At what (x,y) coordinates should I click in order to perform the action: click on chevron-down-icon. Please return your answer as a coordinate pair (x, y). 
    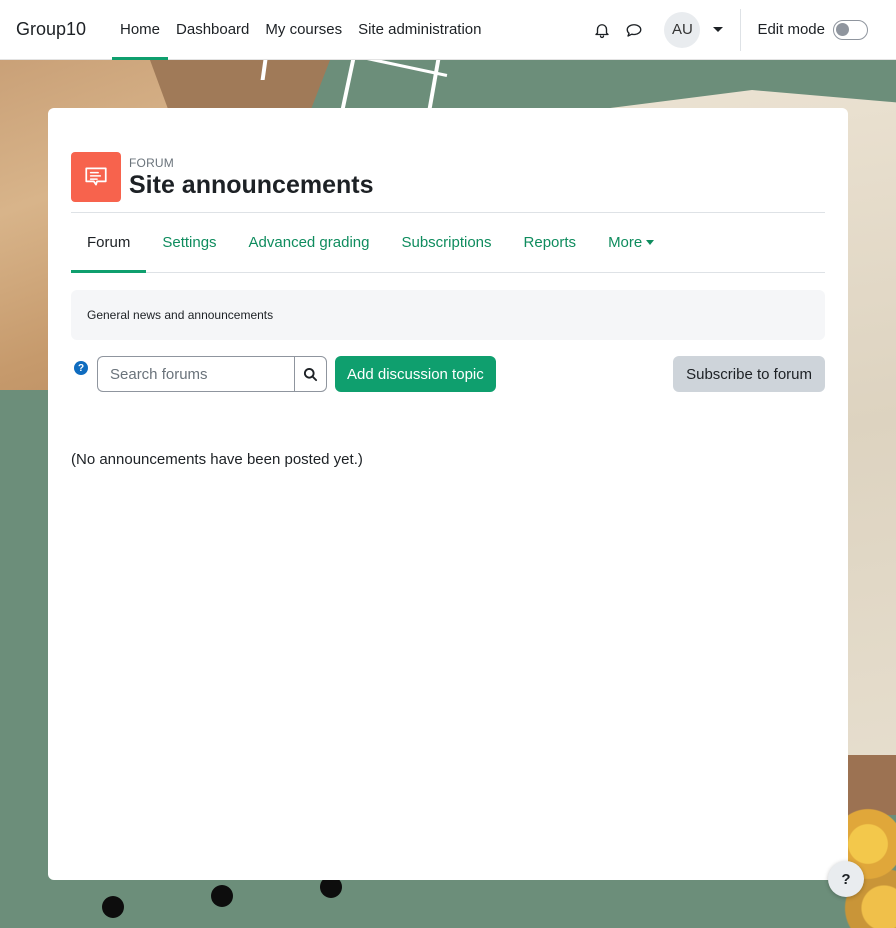
    Looking at the image, I should click on (650, 242).